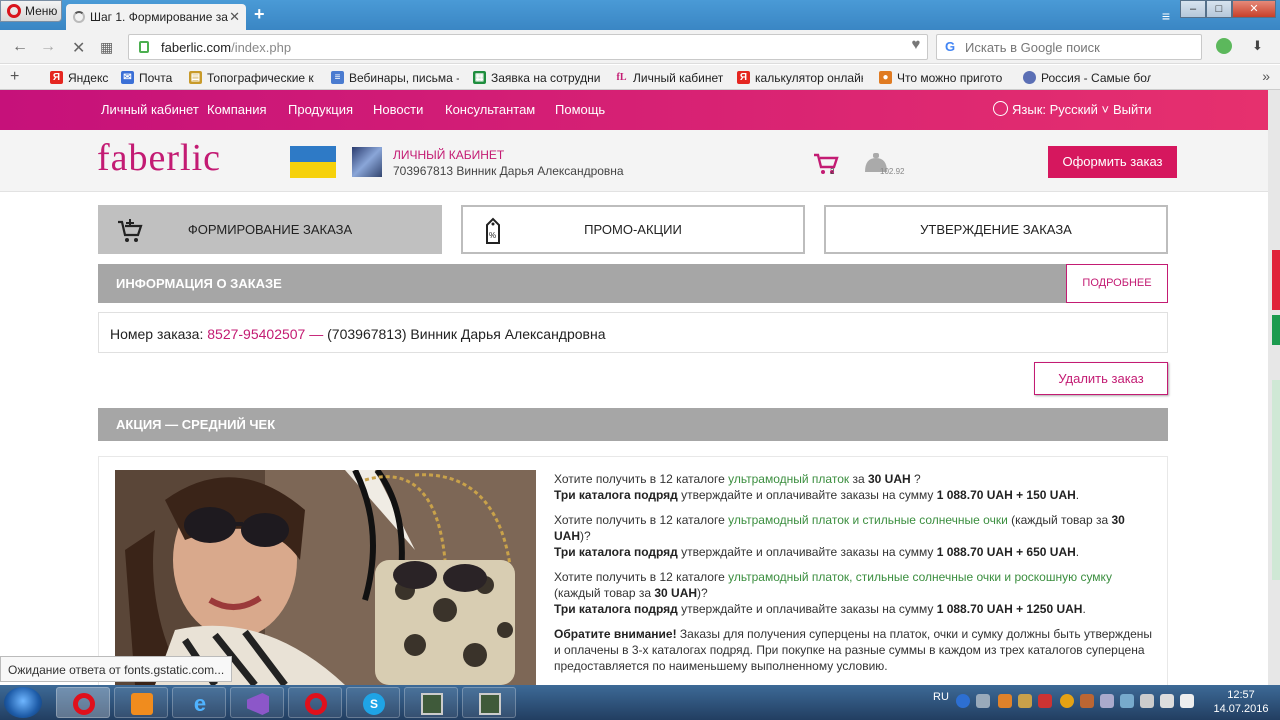  Describe the element at coordinates (106, 47) in the screenshot. I see `speed-dial-grid-icon: ▦` at that location.